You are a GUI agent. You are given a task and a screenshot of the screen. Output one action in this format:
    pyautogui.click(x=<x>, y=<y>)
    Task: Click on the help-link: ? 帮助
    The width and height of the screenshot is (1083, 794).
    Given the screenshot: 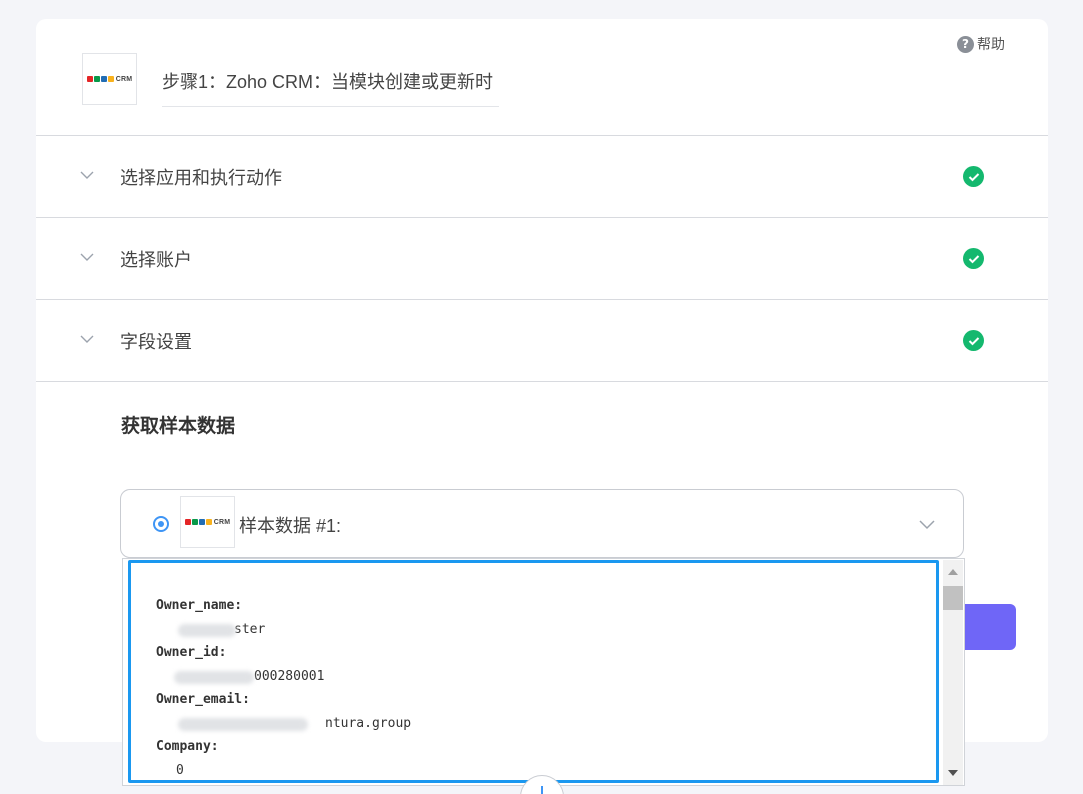 What is the action you would take?
    pyautogui.click(x=981, y=44)
    